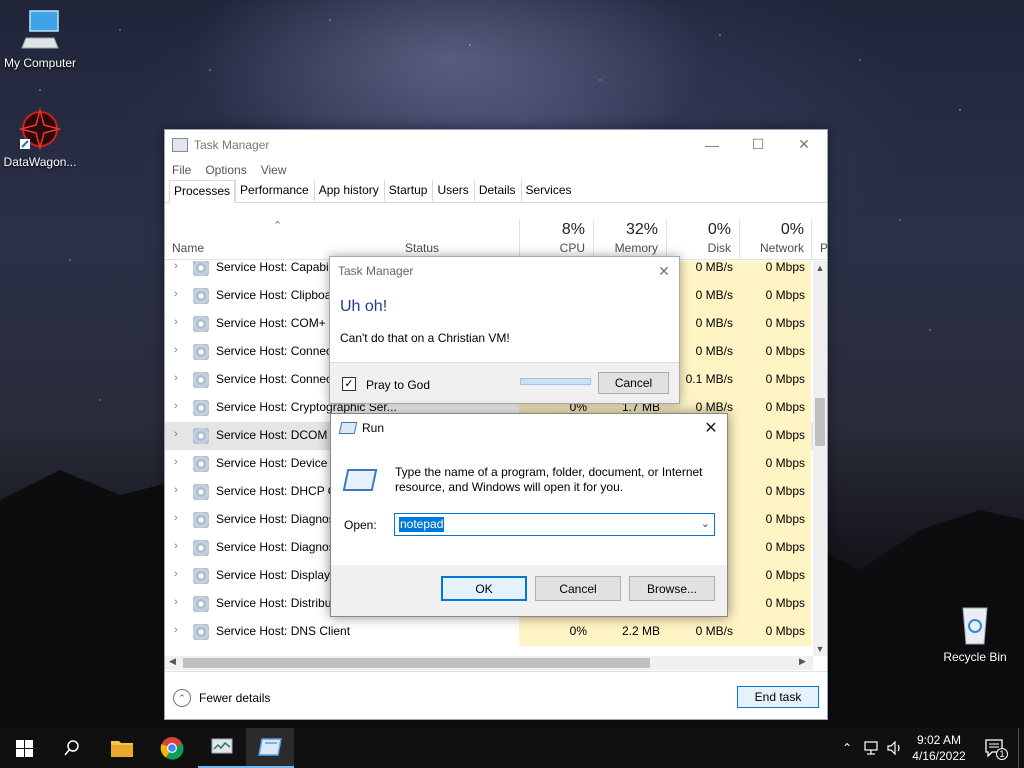  Describe the element at coordinates (122, 748) in the screenshot. I see `file-explorer-button` at that location.